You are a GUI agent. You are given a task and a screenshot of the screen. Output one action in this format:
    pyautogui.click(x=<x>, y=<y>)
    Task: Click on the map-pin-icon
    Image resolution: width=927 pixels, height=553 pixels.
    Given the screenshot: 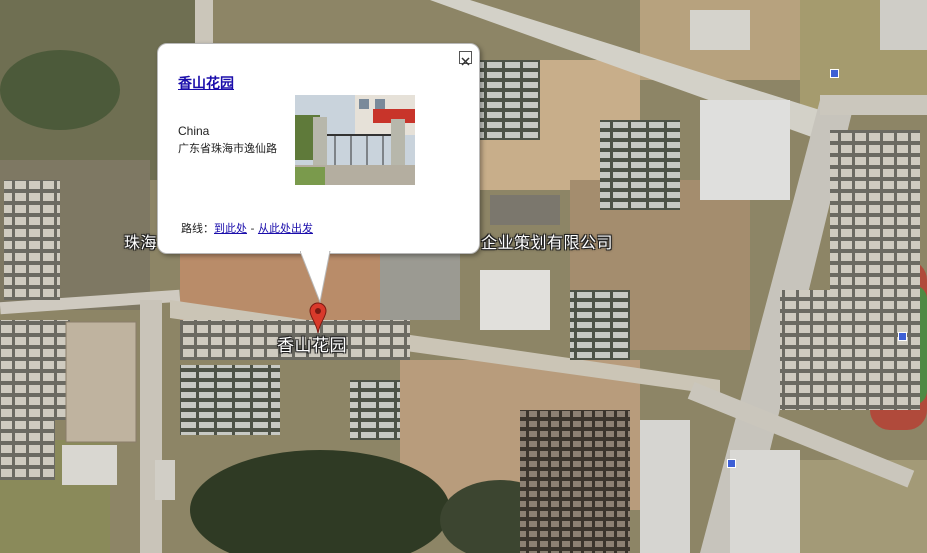 What is the action you would take?
    pyautogui.click(x=318, y=318)
    